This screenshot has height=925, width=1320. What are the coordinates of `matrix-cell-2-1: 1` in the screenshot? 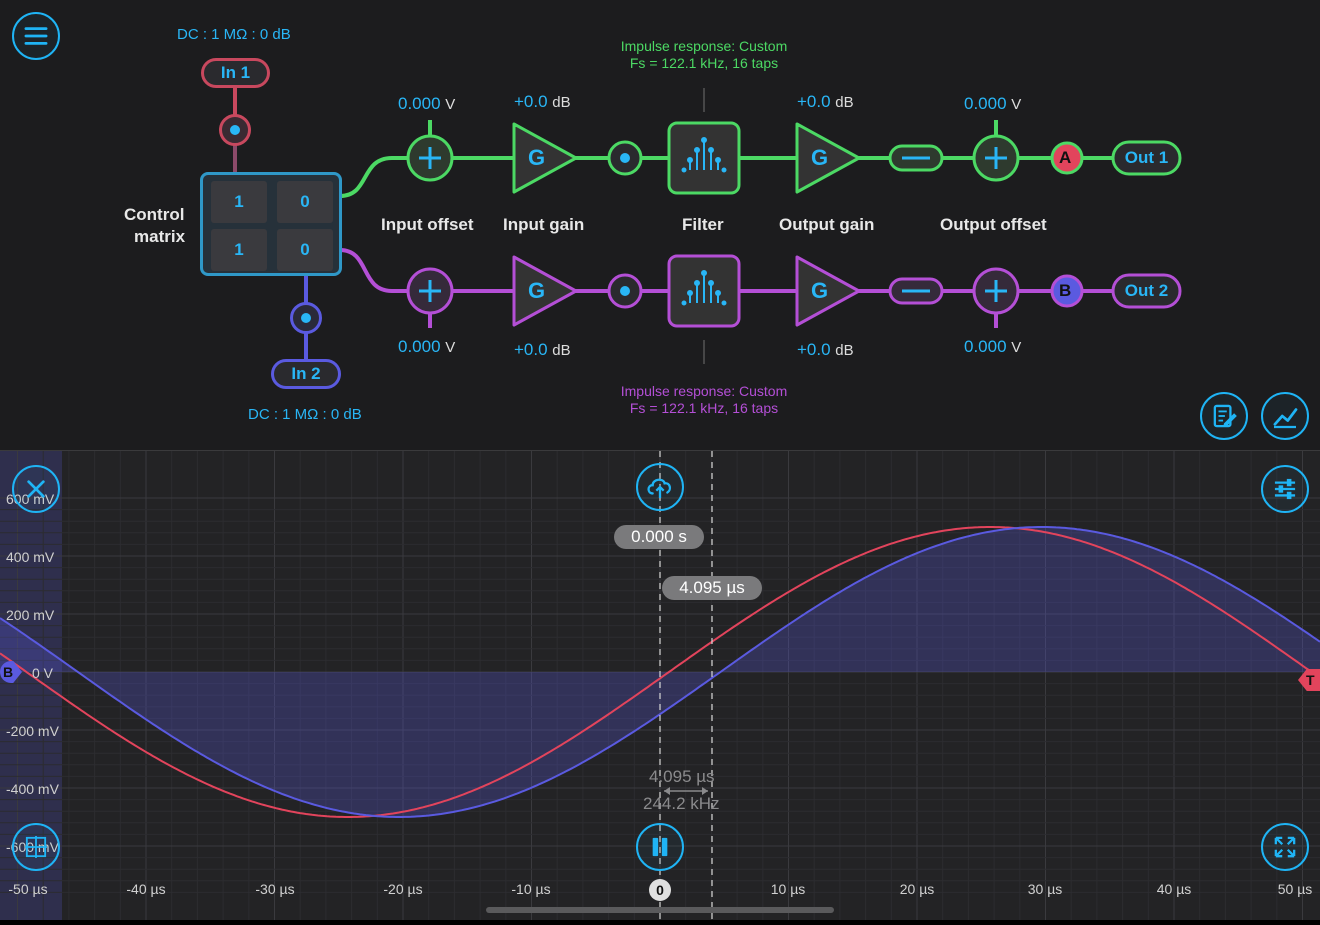 It's located at (239, 250).